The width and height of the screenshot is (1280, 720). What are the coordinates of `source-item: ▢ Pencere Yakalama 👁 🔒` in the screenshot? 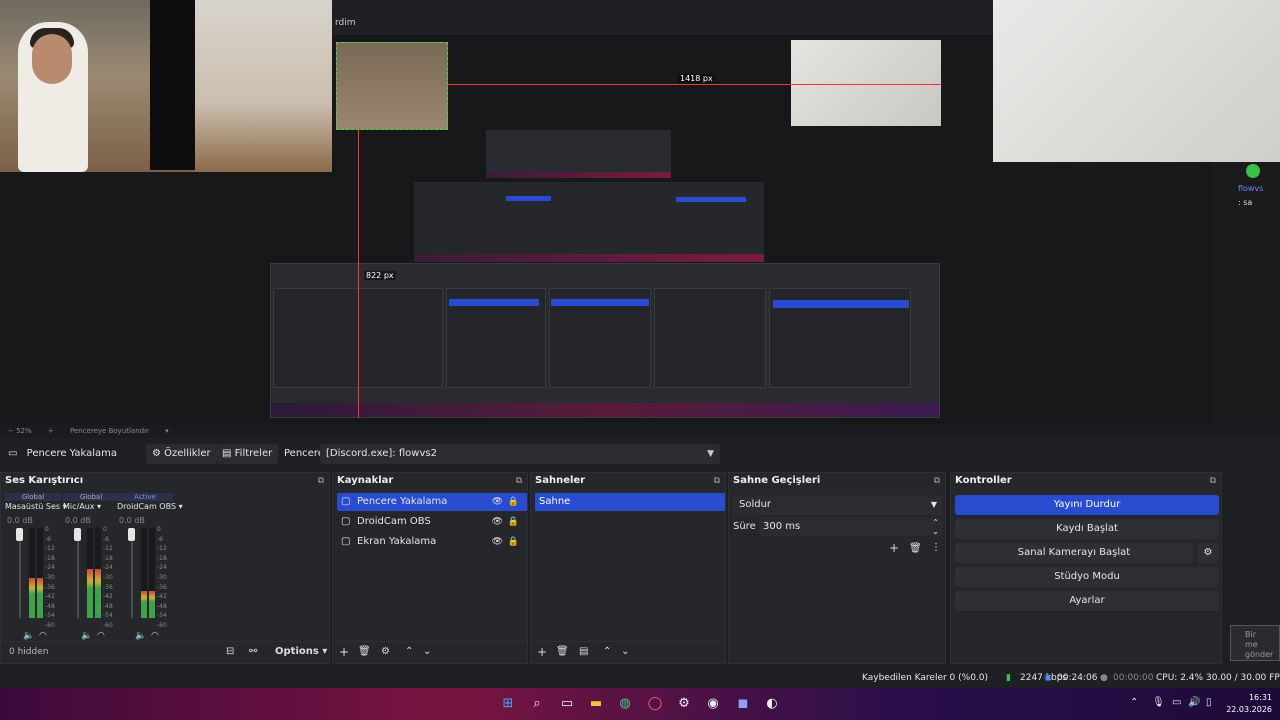 It's located at (432, 502).